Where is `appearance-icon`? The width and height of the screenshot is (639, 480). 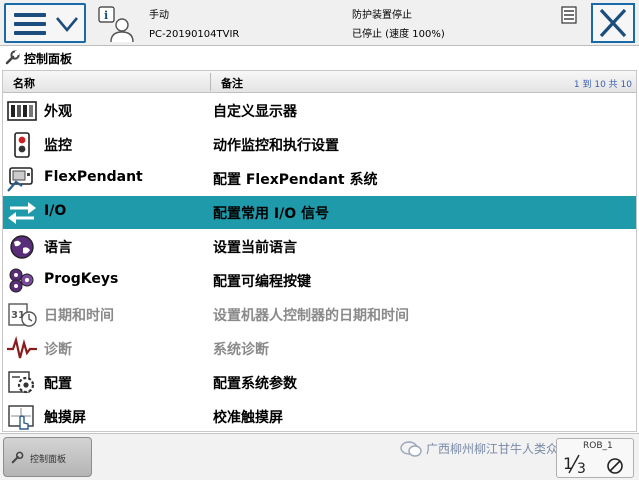
appearance-icon is located at coordinates (22, 111).